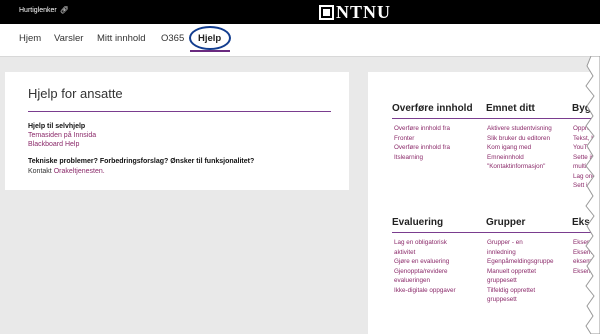 The height and width of the screenshot is (334, 600). What do you see at coordinates (592, 195) in the screenshot?
I see `torn-edge` at bounding box center [592, 195].